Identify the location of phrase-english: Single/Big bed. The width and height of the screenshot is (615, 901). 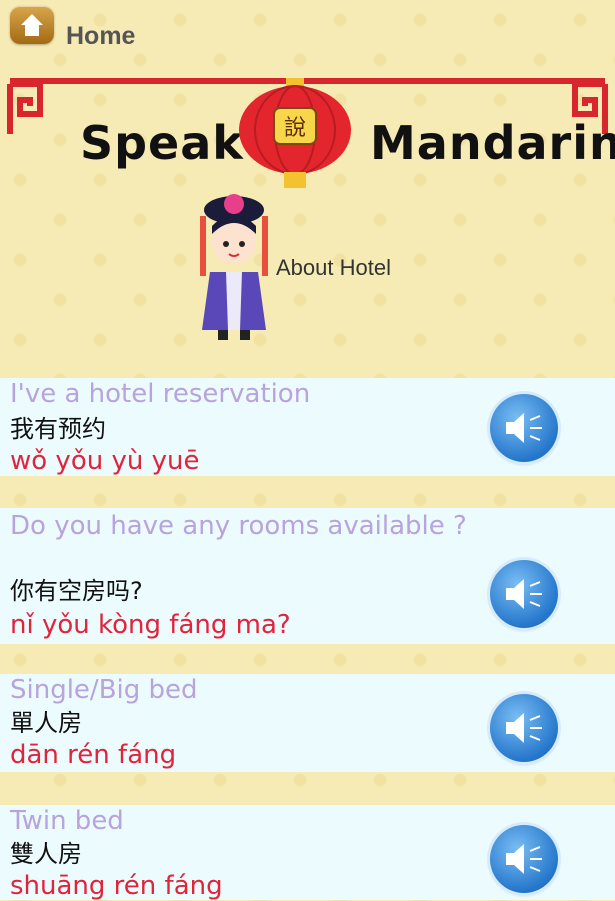
(104, 690).